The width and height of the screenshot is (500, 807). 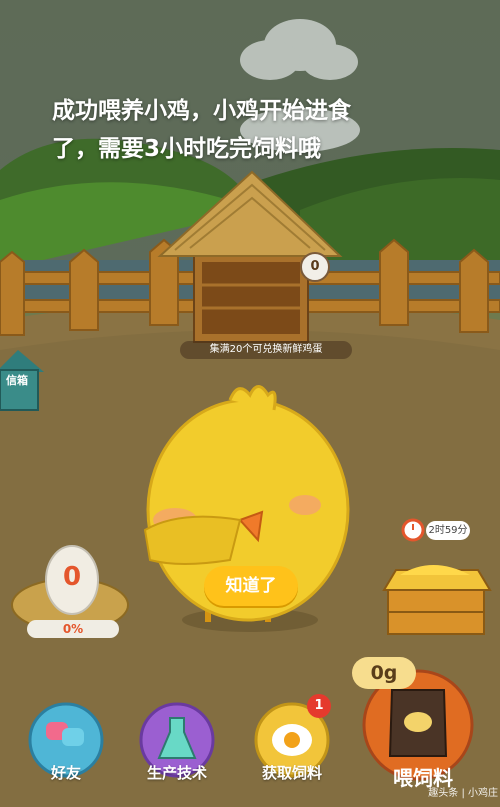 I want to click on egg-count: 0, so click(x=72, y=577).